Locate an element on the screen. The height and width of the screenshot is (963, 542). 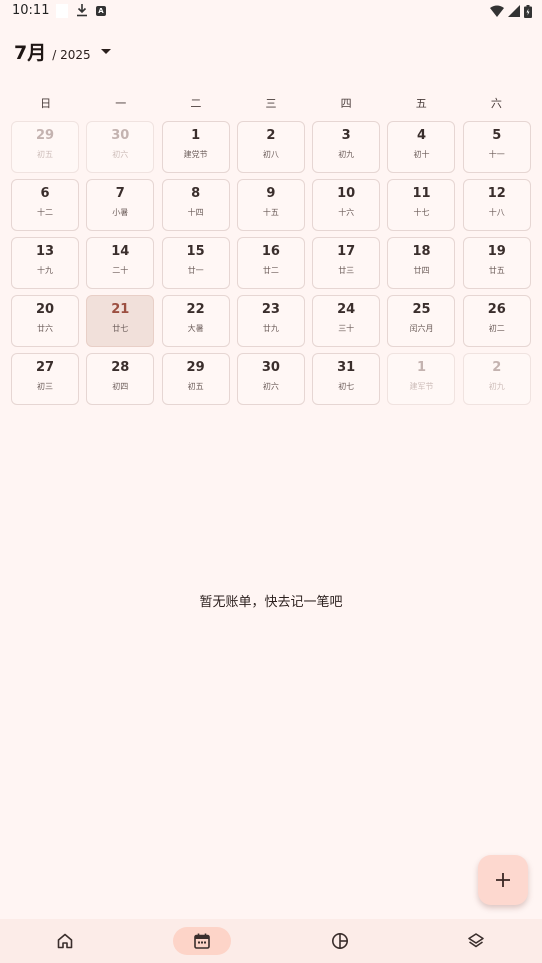
layers-icon is located at coordinates (476, 940).